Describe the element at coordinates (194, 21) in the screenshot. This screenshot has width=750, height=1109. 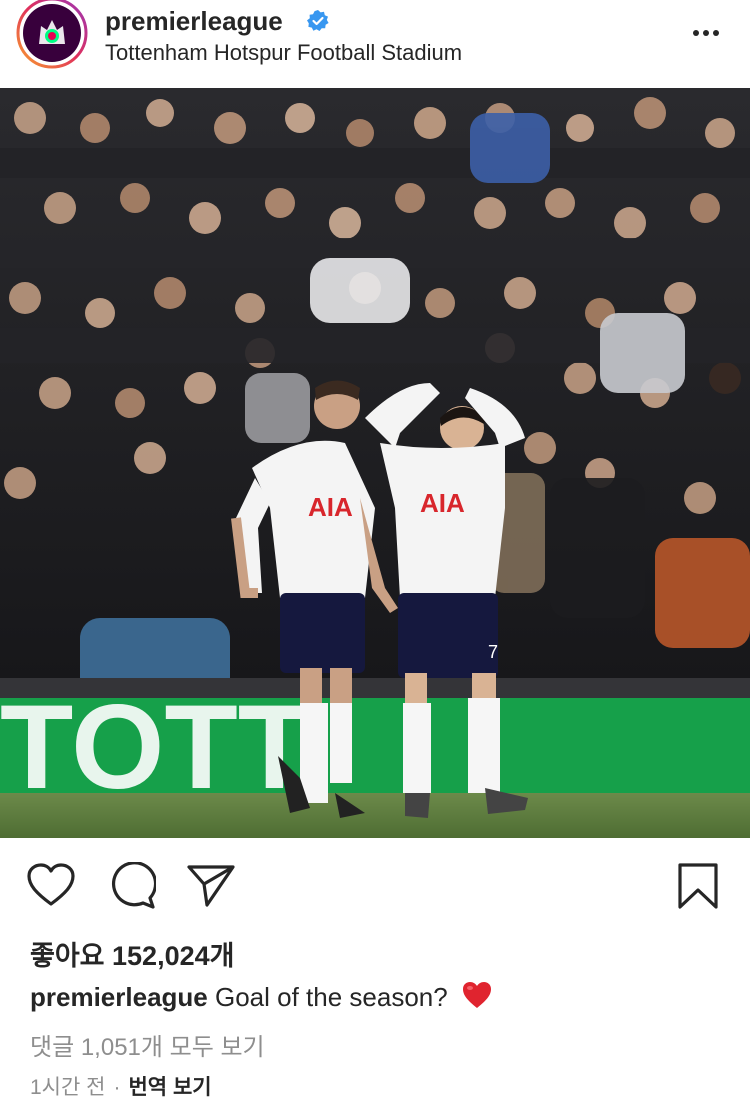
I see `post-username: premierleague` at that location.